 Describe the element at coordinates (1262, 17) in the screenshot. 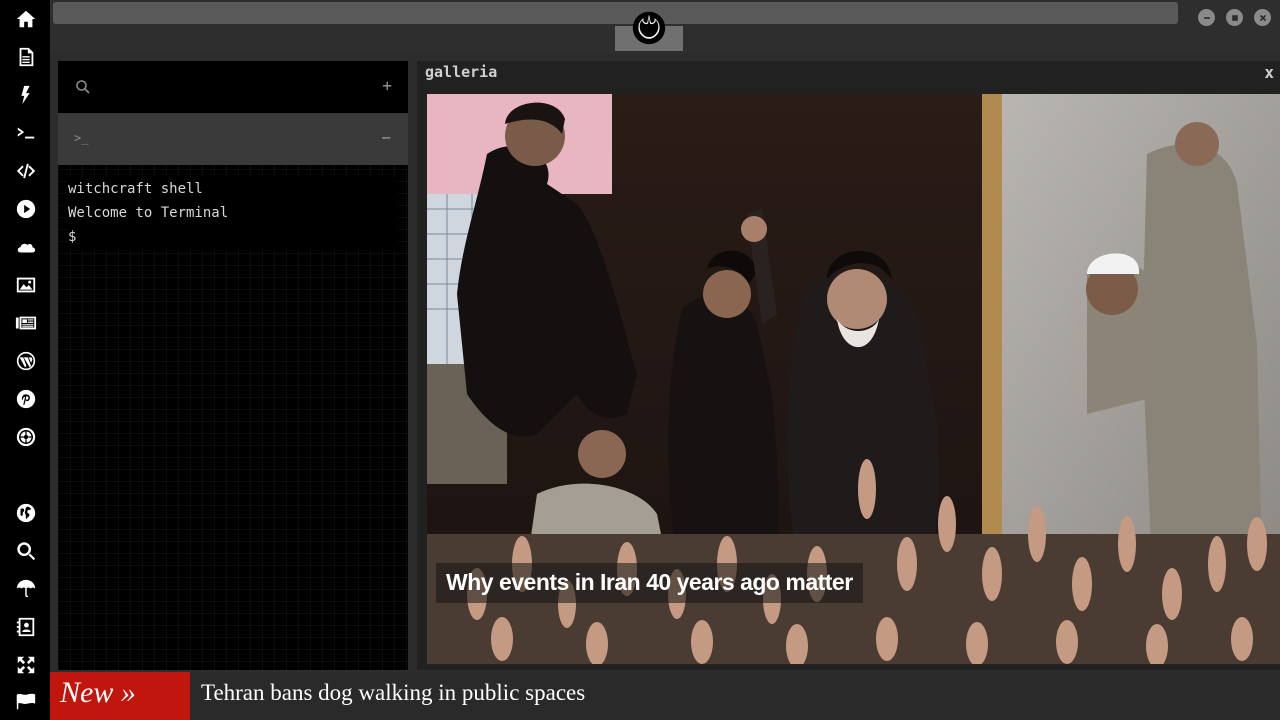

I see `close-icon` at that location.